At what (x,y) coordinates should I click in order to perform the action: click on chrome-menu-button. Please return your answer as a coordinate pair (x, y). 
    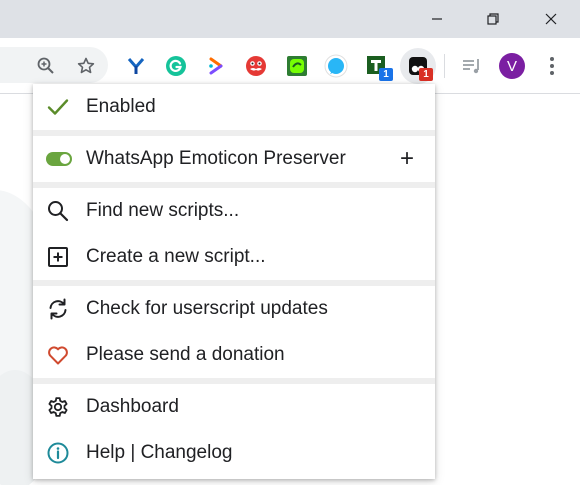
    Looking at the image, I should click on (552, 66).